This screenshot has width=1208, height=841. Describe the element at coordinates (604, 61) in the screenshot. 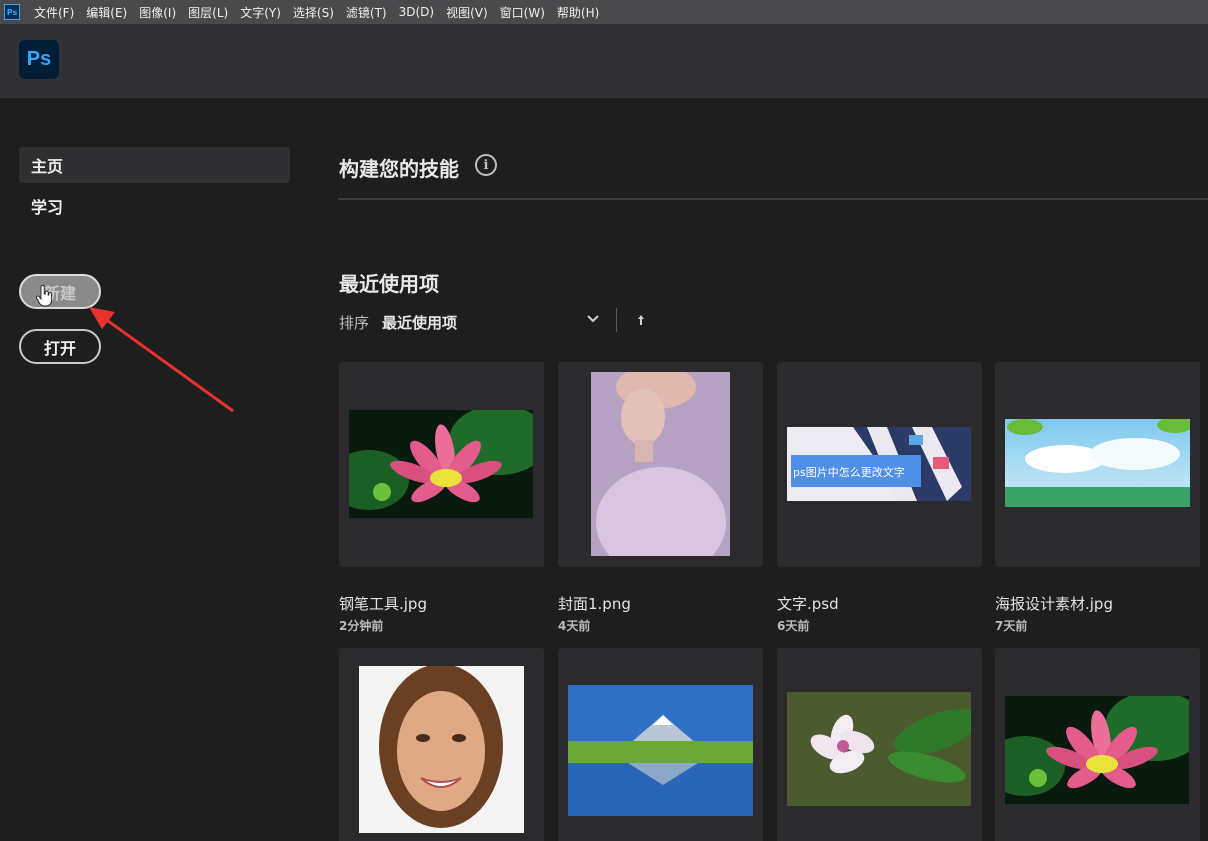

I see `home-header: Ps` at that location.